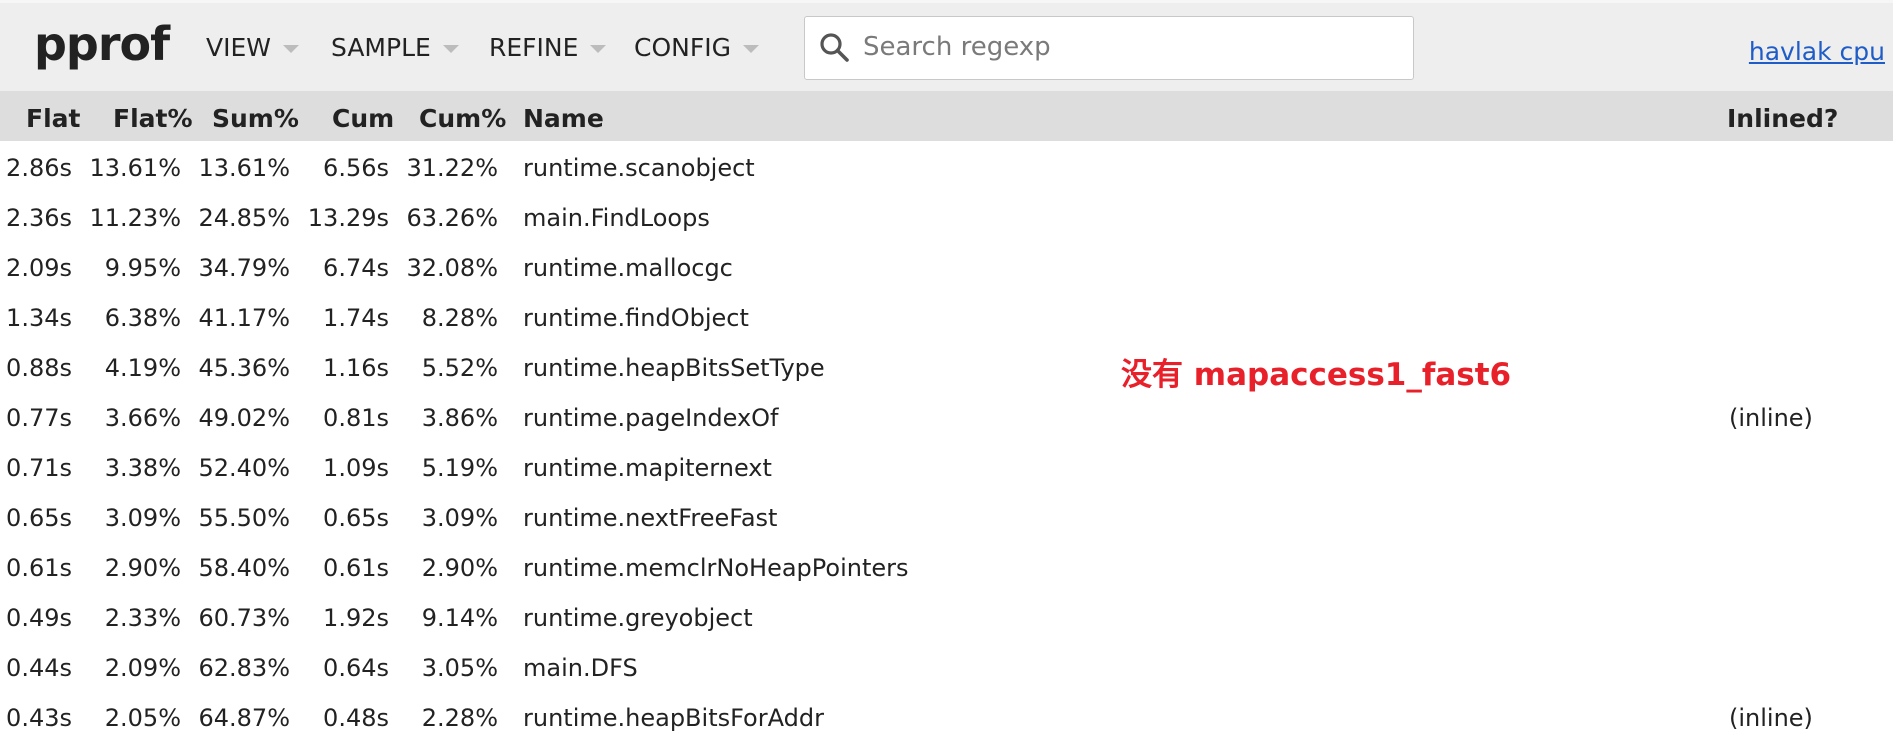 This screenshot has height=742, width=1893. What do you see at coordinates (39, 168) in the screenshot?
I see `cell-flat: 2.86s` at bounding box center [39, 168].